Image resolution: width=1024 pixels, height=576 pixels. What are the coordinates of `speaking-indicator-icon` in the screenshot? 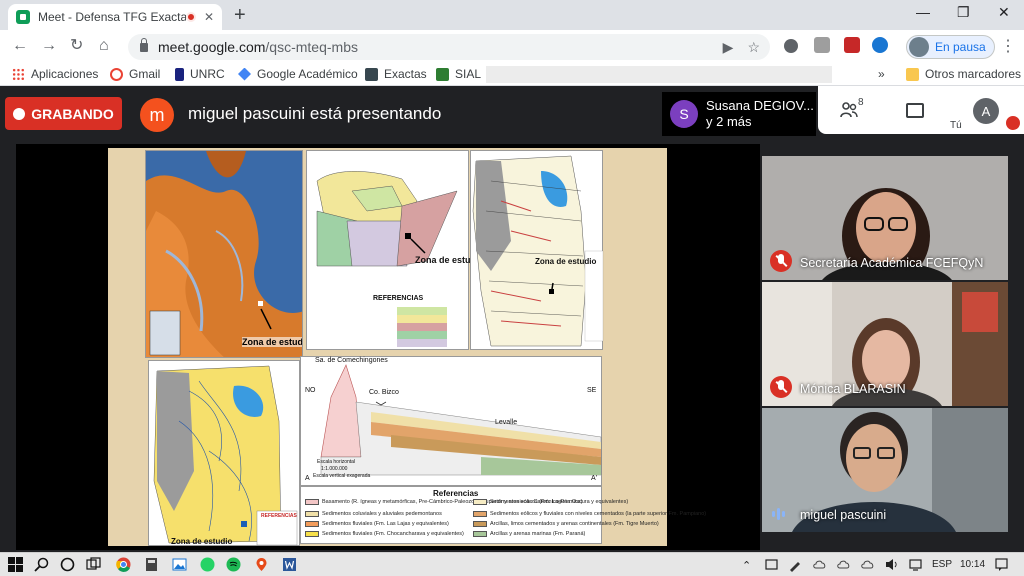 It's located at (778, 514).